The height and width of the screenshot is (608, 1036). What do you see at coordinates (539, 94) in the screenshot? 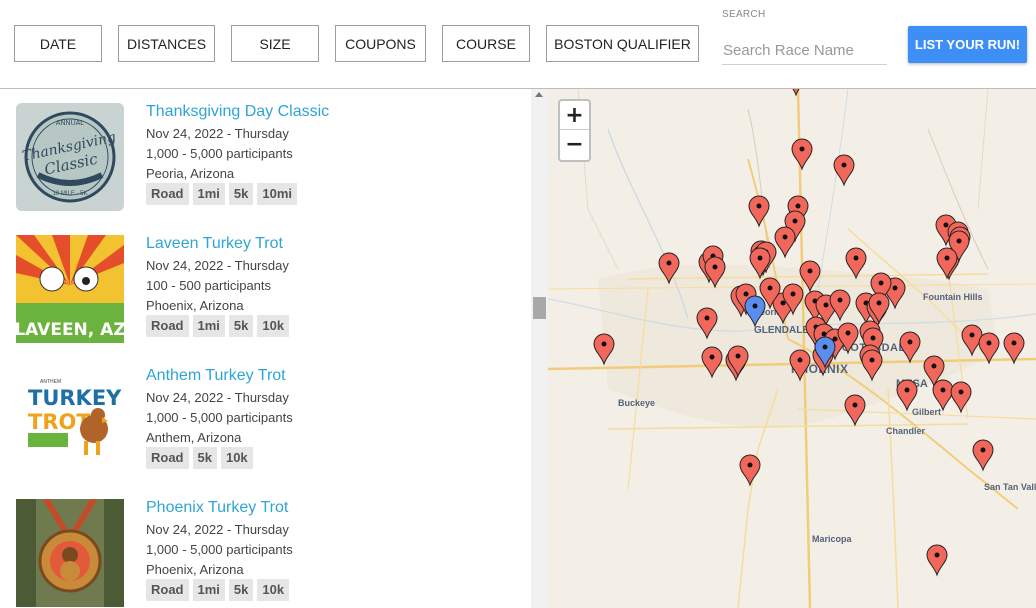
I see `scroll-up-arrow-icon` at bounding box center [539, 94].